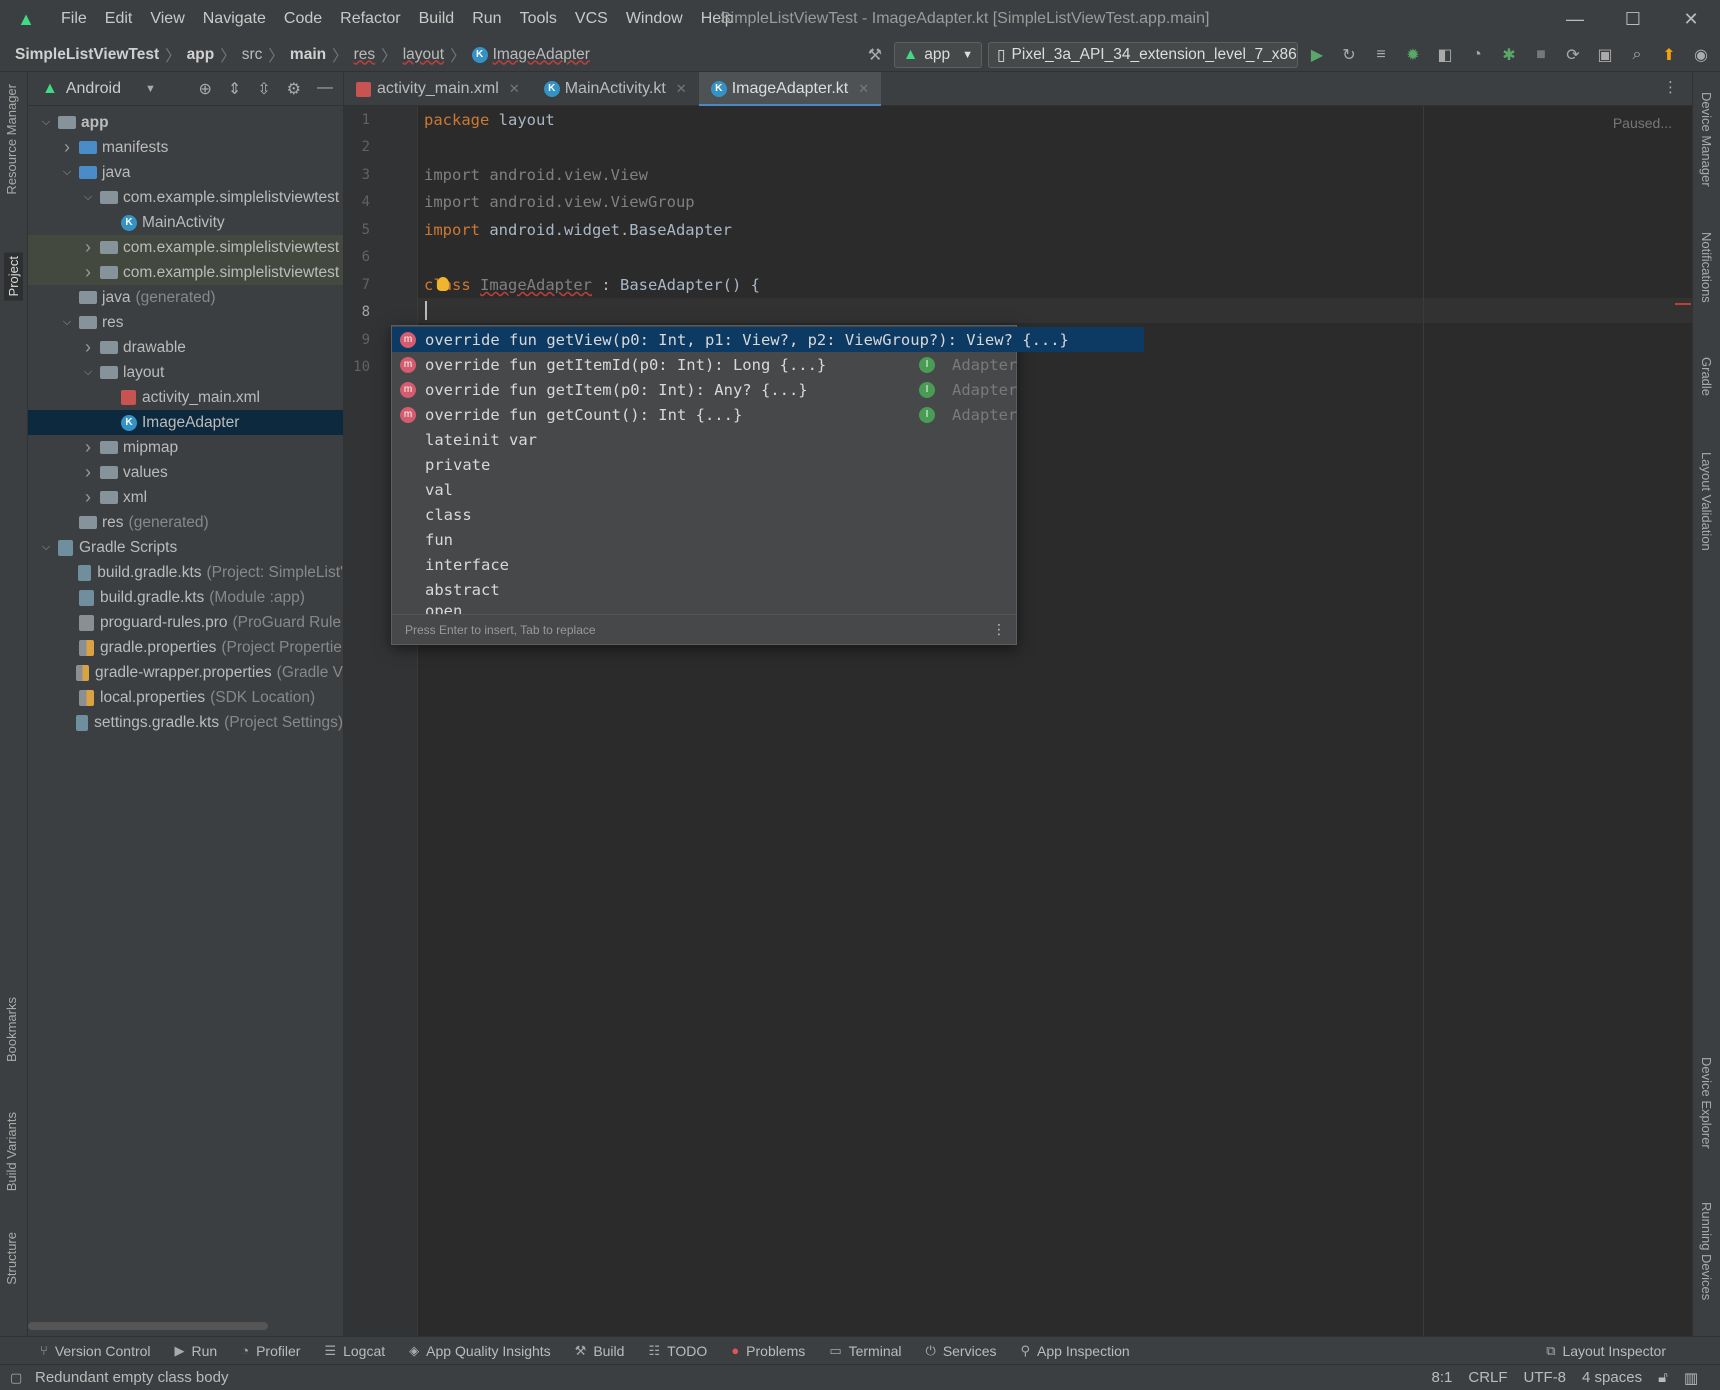 The width and height of the screenshot is (1720, 1390). I want to click on layout-validation-tab: Layout Validation, so click(1706, 501).